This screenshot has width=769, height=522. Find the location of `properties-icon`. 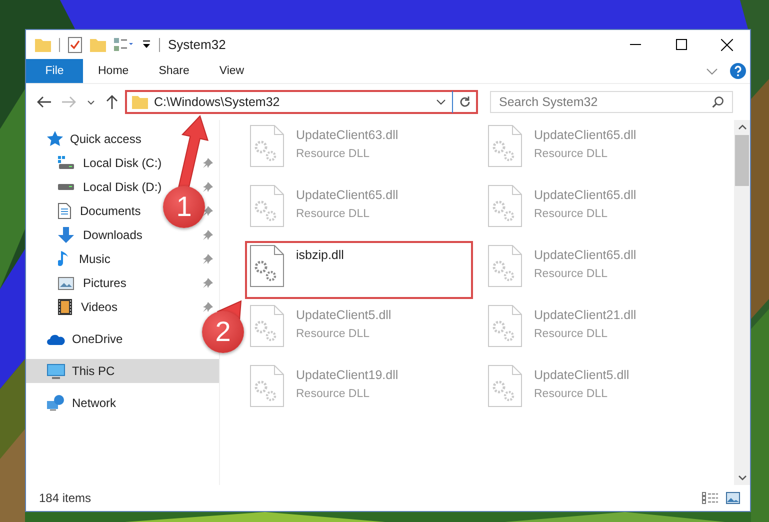

properties-icon is located at coordinates (75, 44).